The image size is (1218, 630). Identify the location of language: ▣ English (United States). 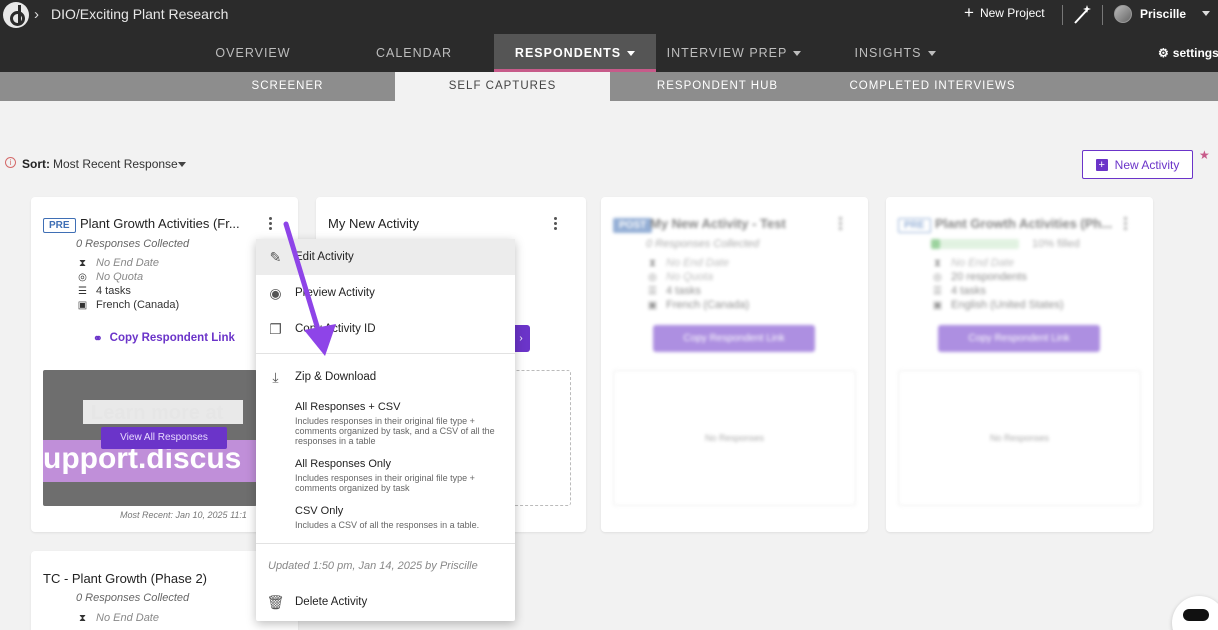
(998, 305).